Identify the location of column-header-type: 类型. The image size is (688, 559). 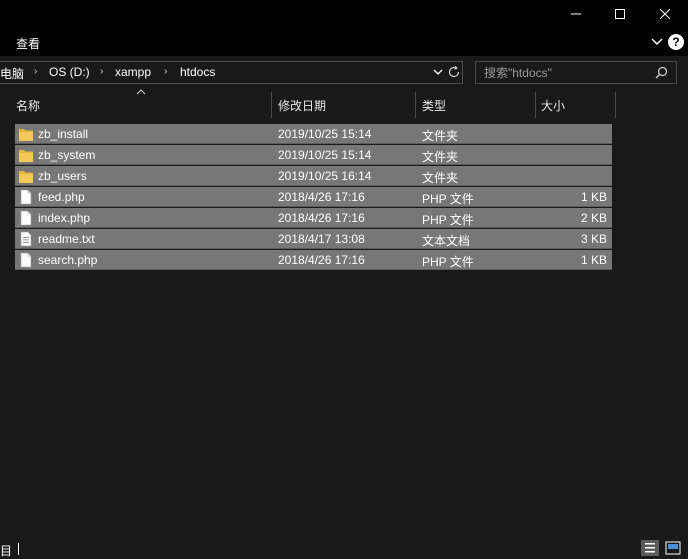
(434, 105).